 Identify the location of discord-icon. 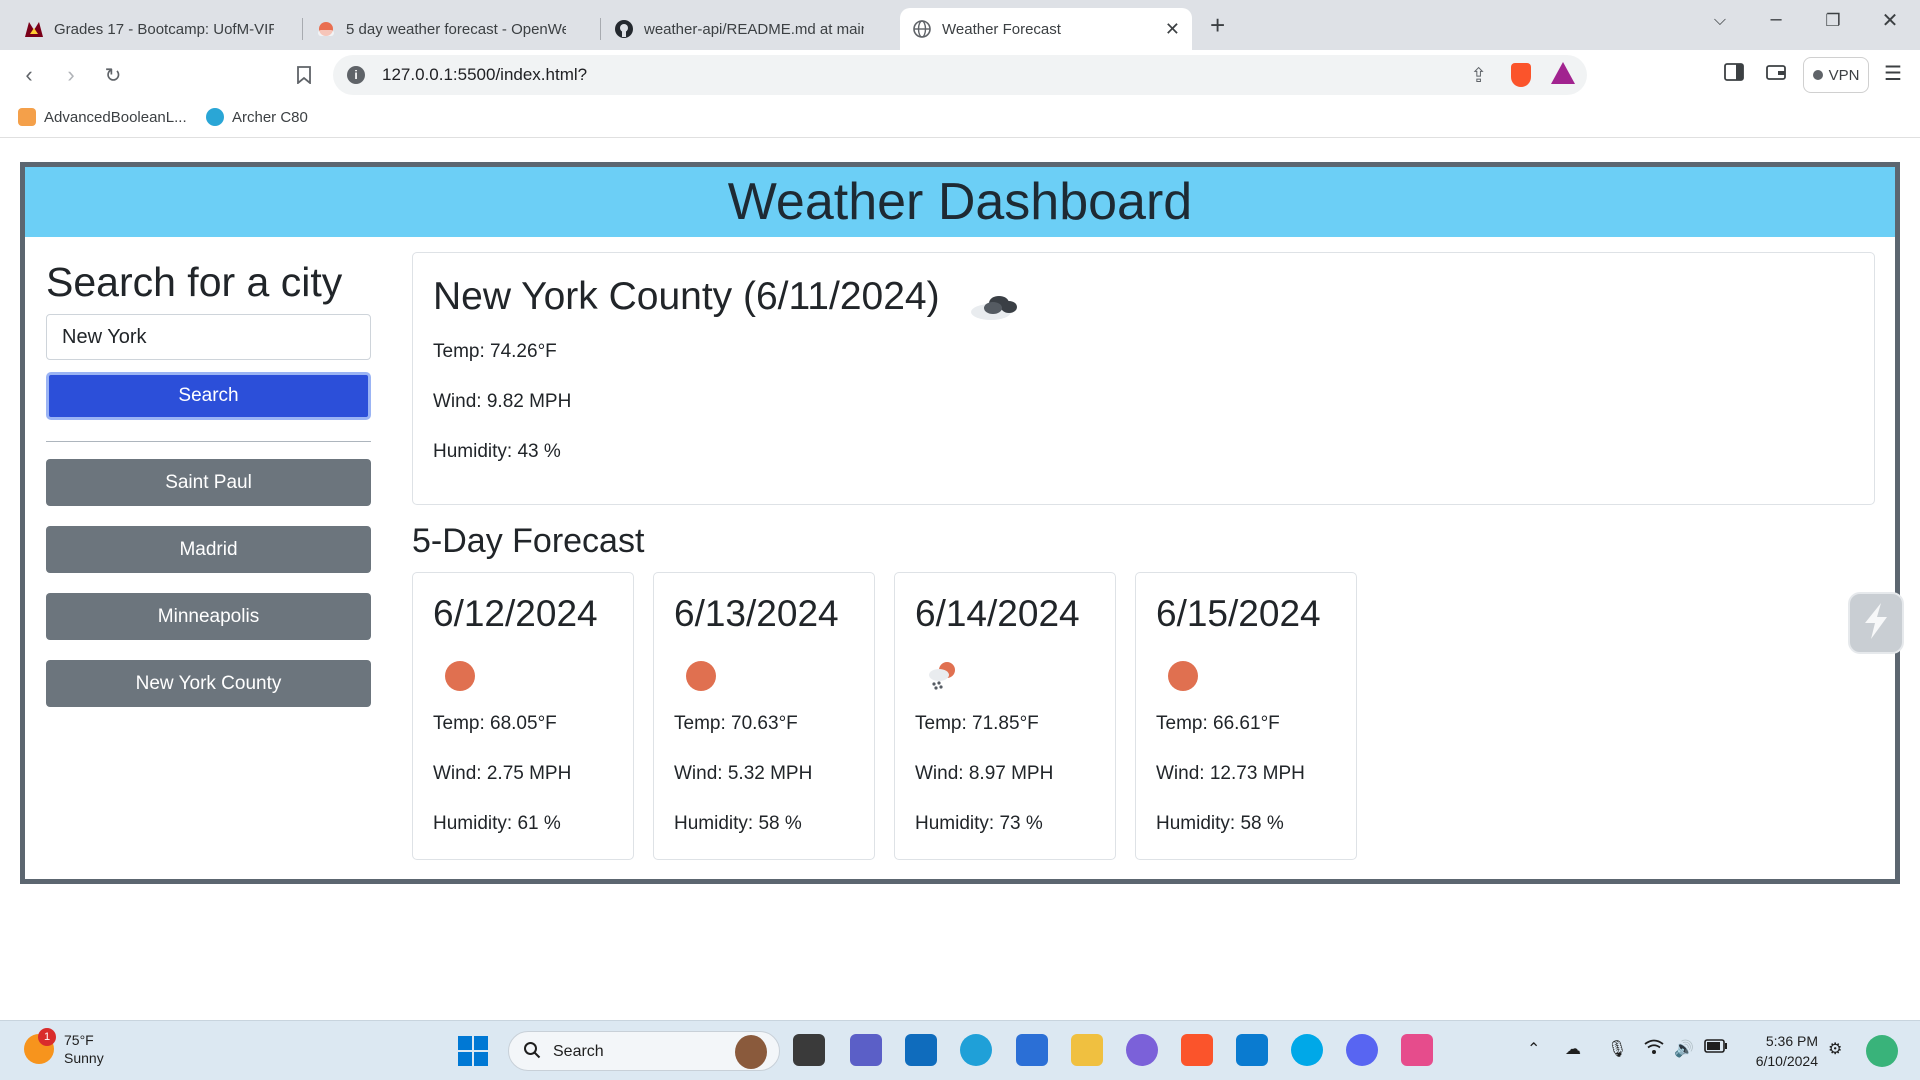
(1362, 1050).